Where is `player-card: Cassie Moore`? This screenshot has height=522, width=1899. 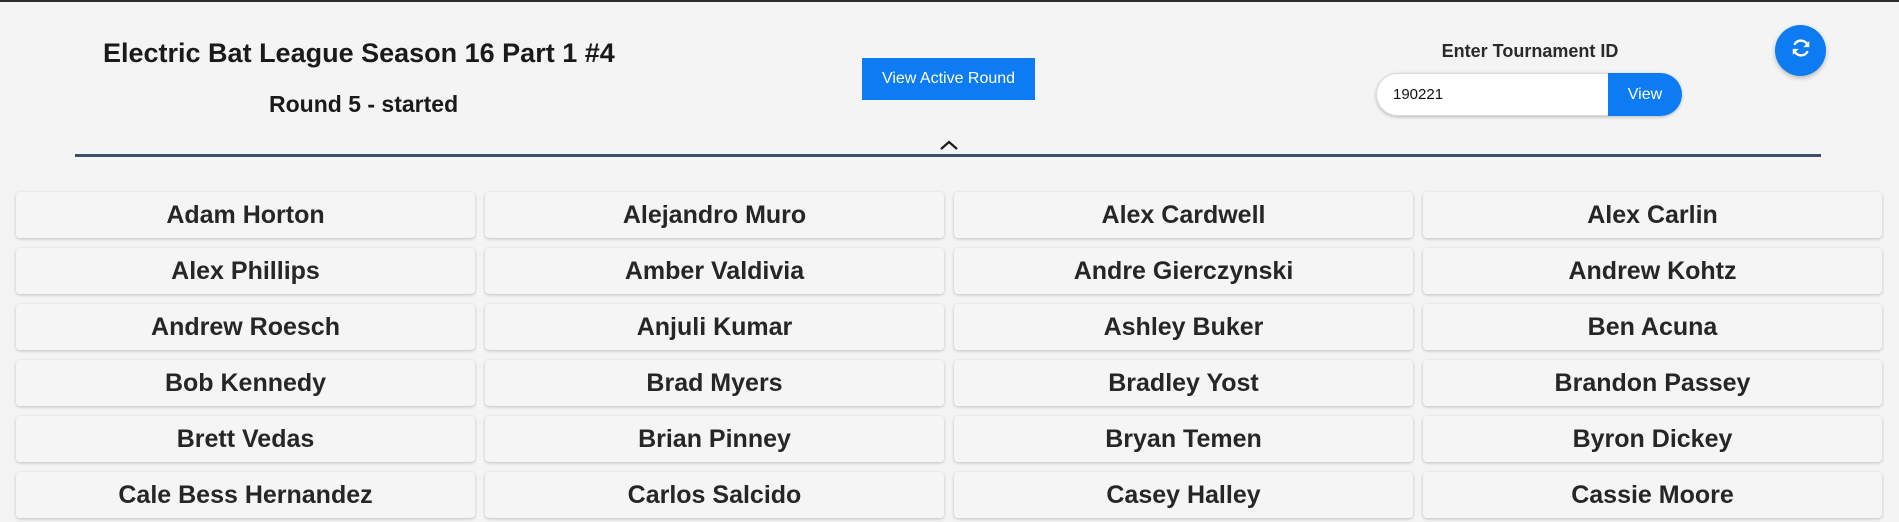
player-card: Cassie Moore is located at coordinates (1652, 495).